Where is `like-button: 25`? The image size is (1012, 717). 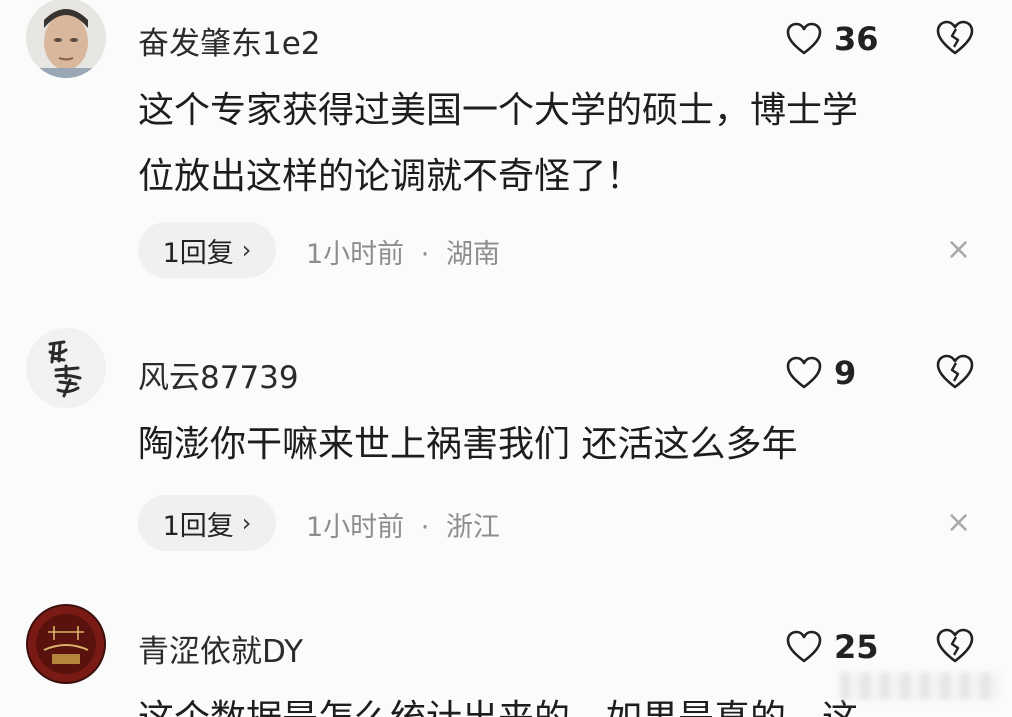 like-button: 25 is located at coordinates (832, 647).